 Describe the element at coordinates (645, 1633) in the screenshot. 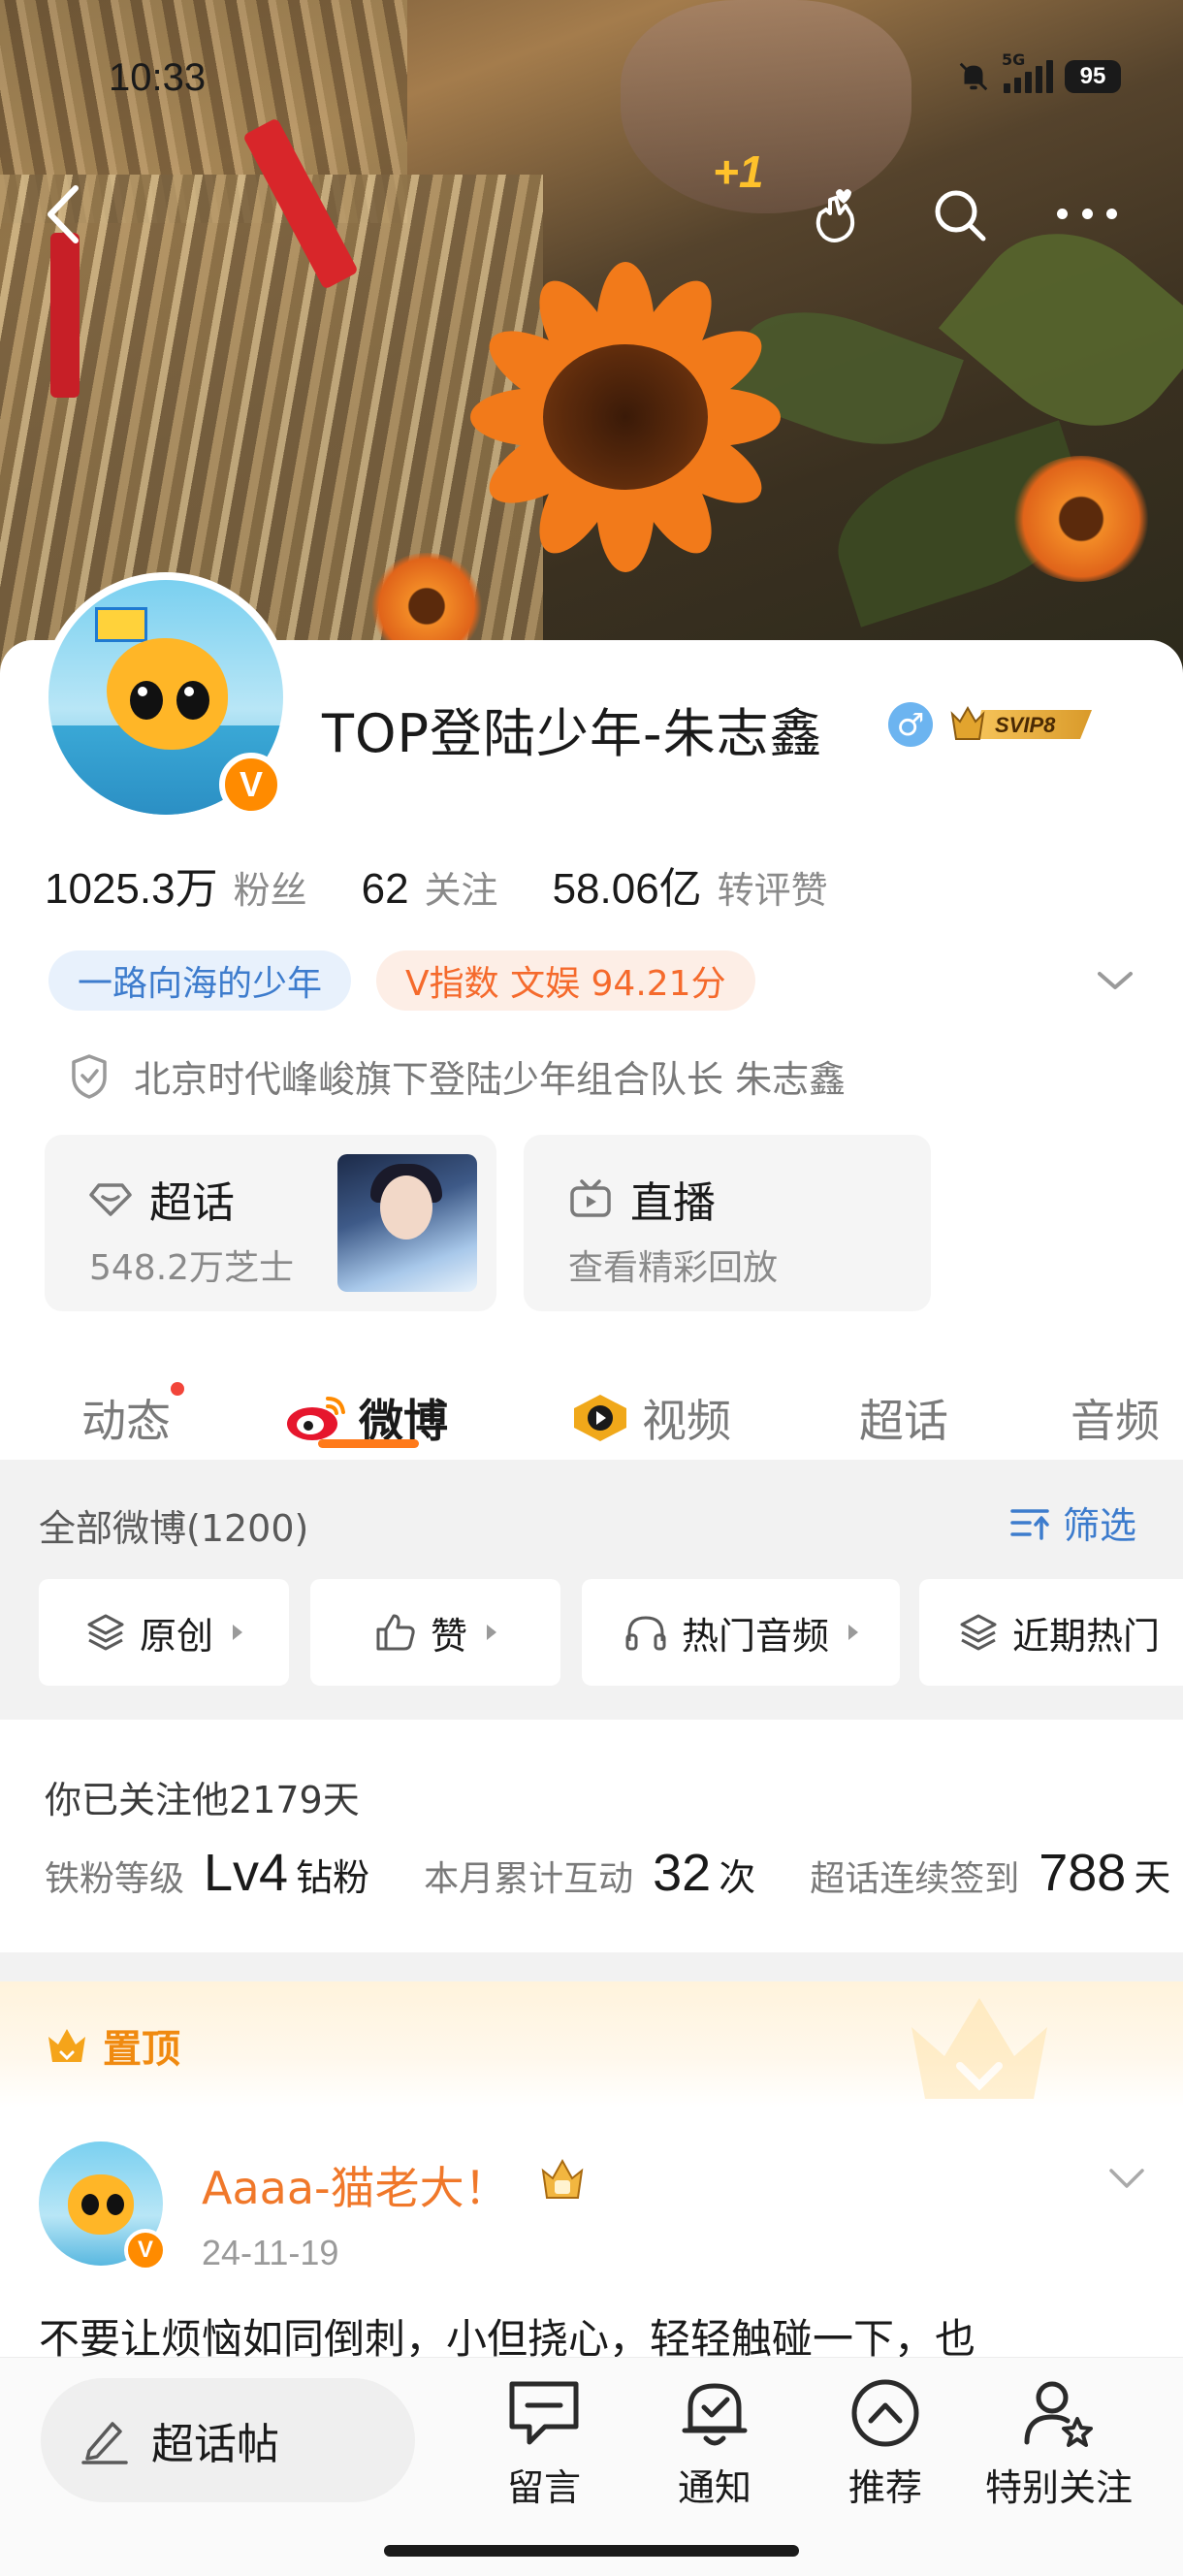

I see `headphones-icon` at that location.